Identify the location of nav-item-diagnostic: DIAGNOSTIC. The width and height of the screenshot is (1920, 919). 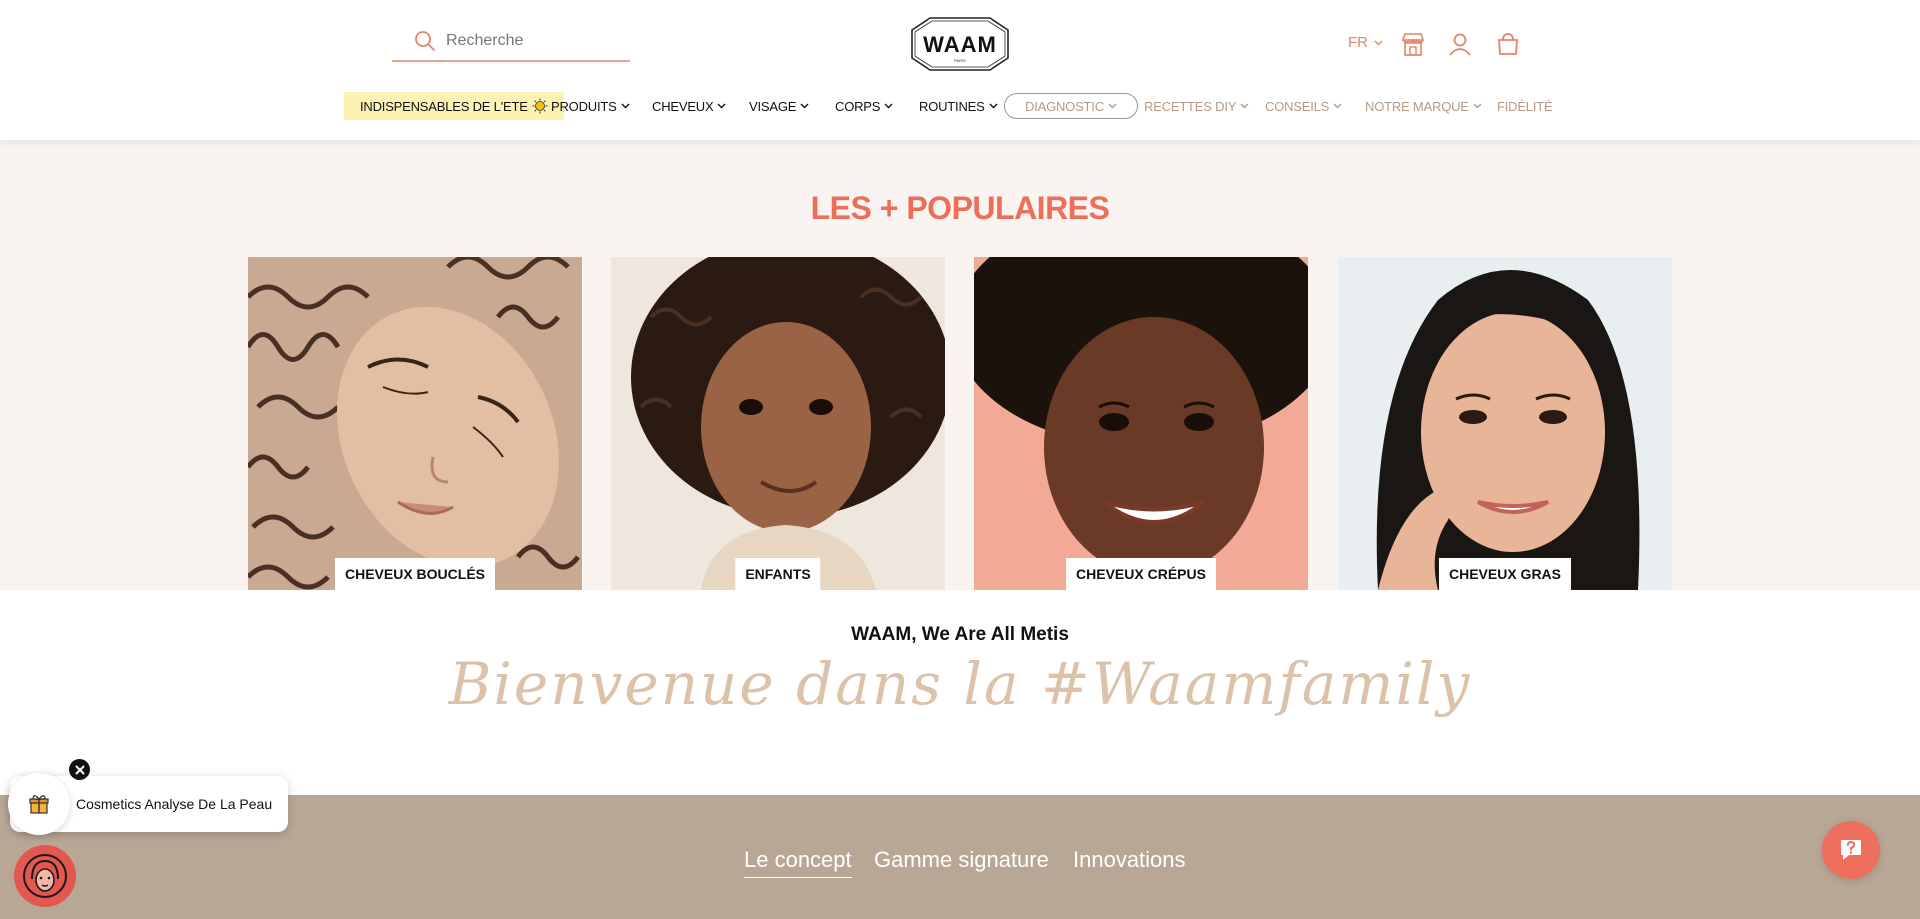
(1071, 106).